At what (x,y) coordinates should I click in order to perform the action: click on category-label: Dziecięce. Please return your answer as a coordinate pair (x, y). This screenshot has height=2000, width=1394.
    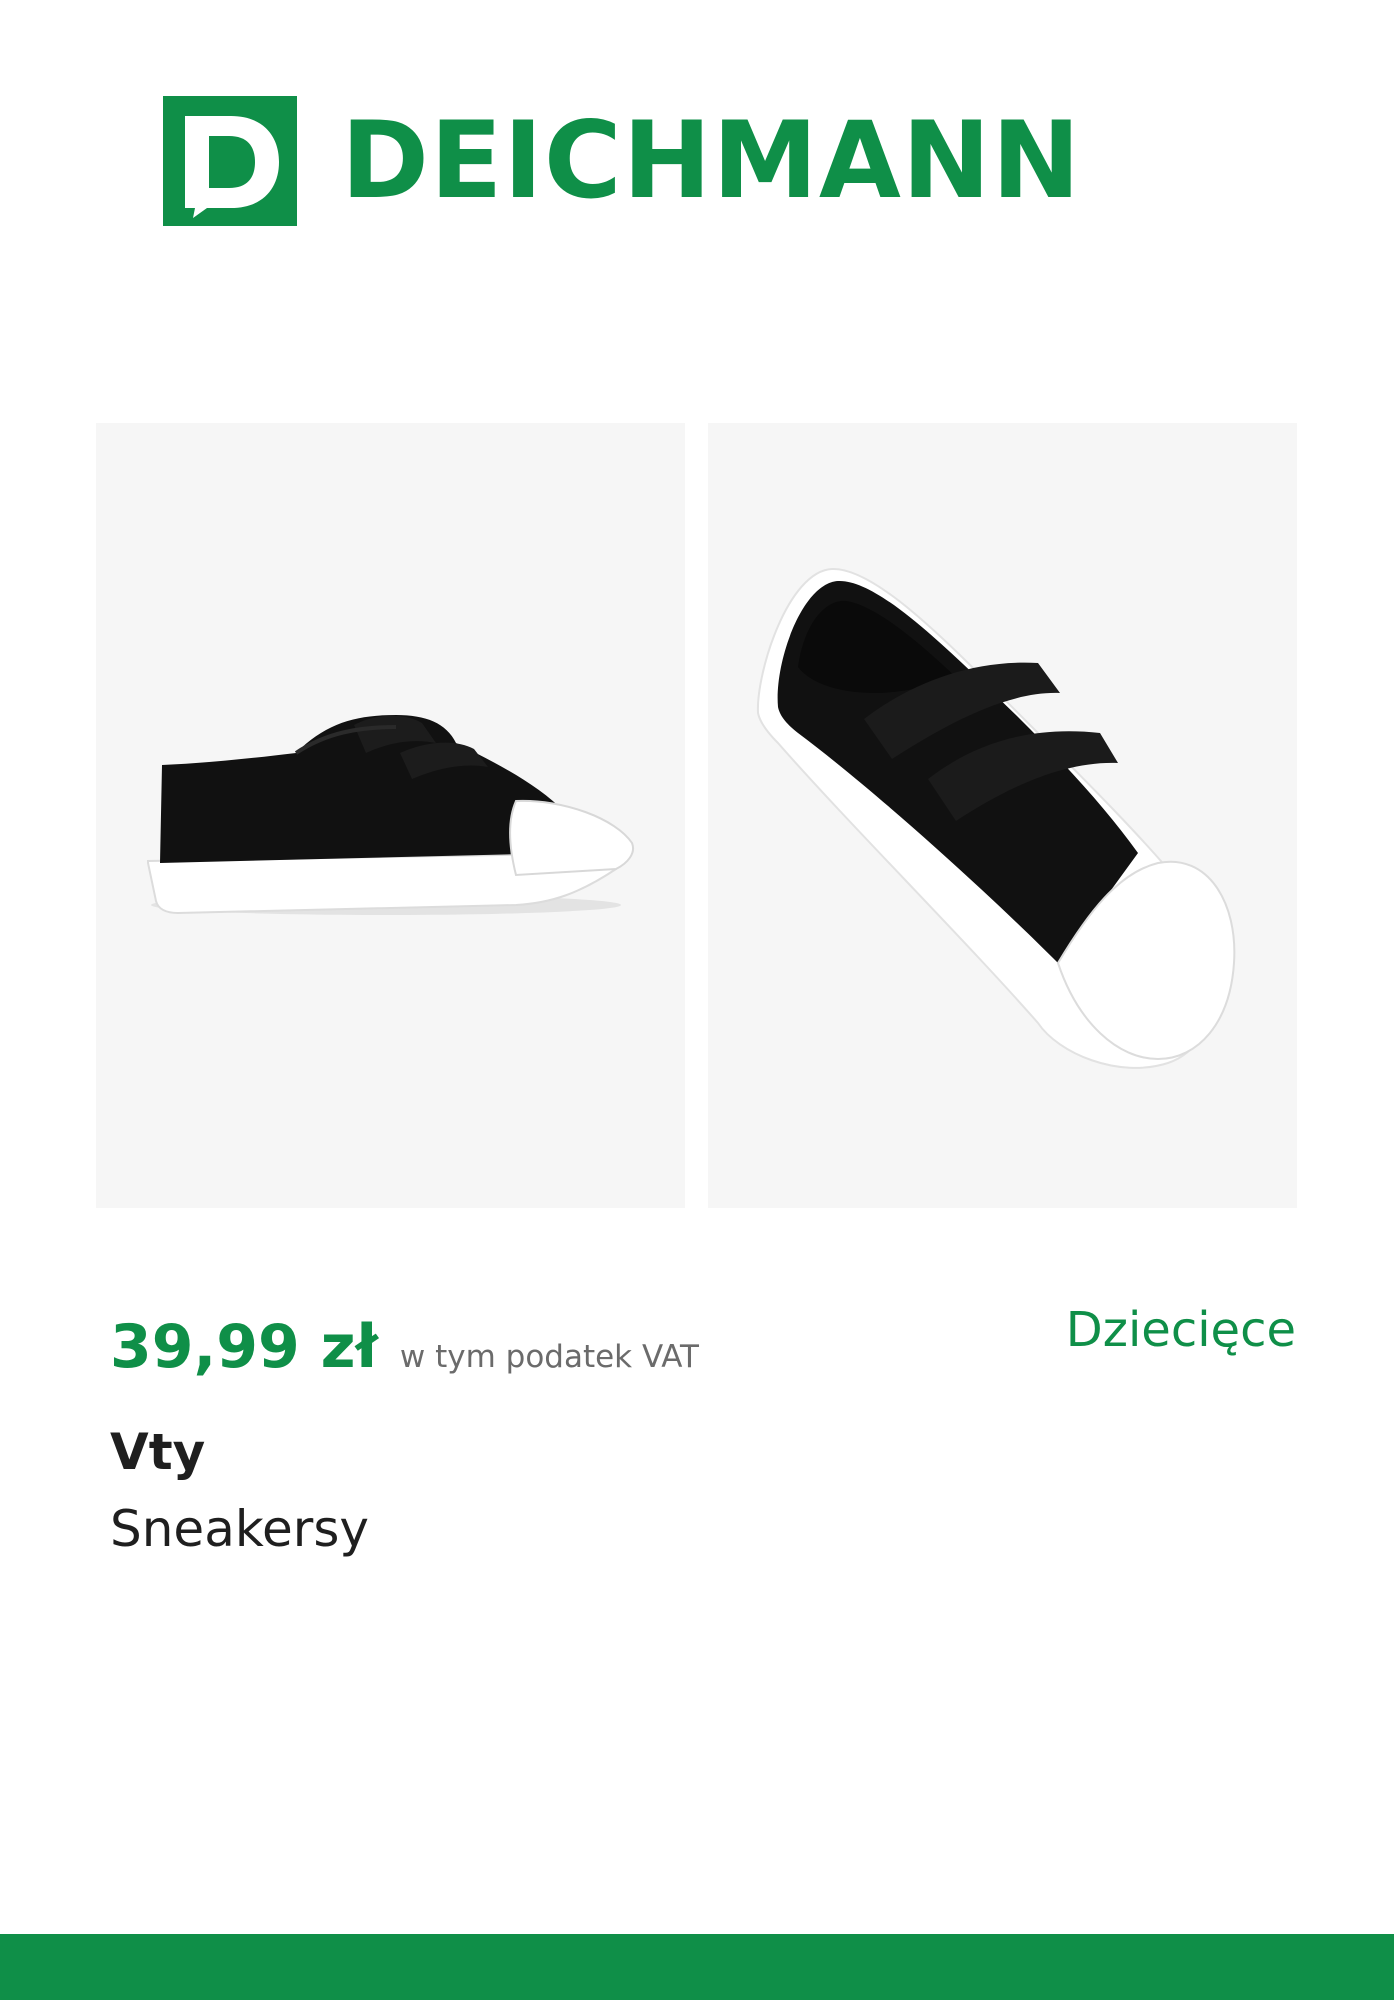
    Looking at the image, I should click on (1181, 1330).